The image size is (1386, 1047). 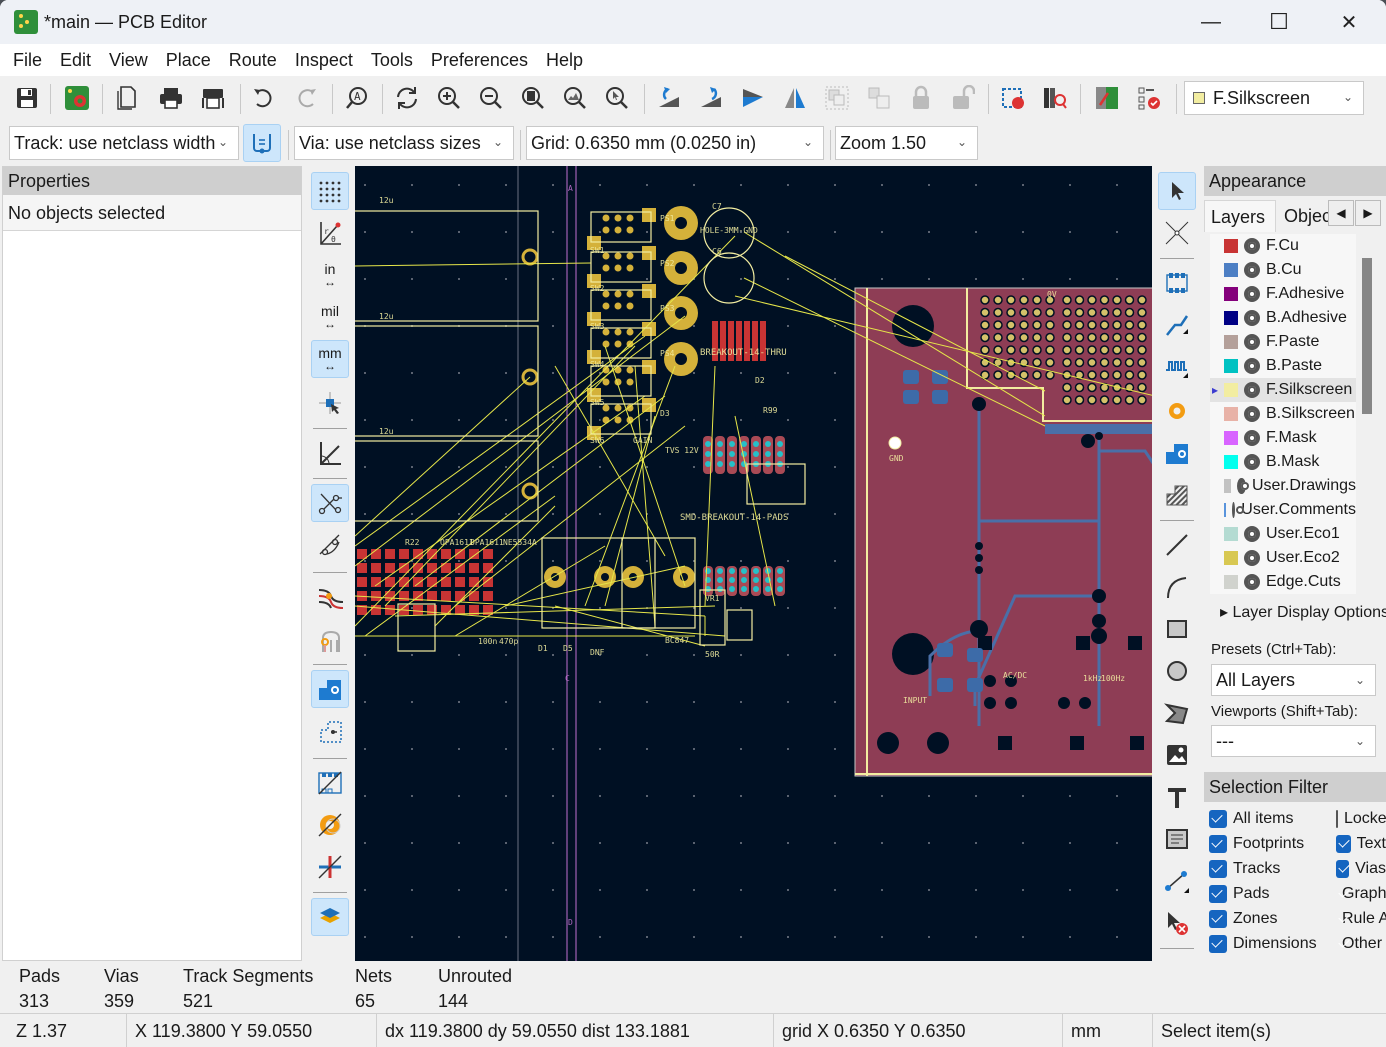 What do you see at coordinates (1177, 587) in the screenshot?
I see `draw-arc-button` at bounding box center [1177, 587].